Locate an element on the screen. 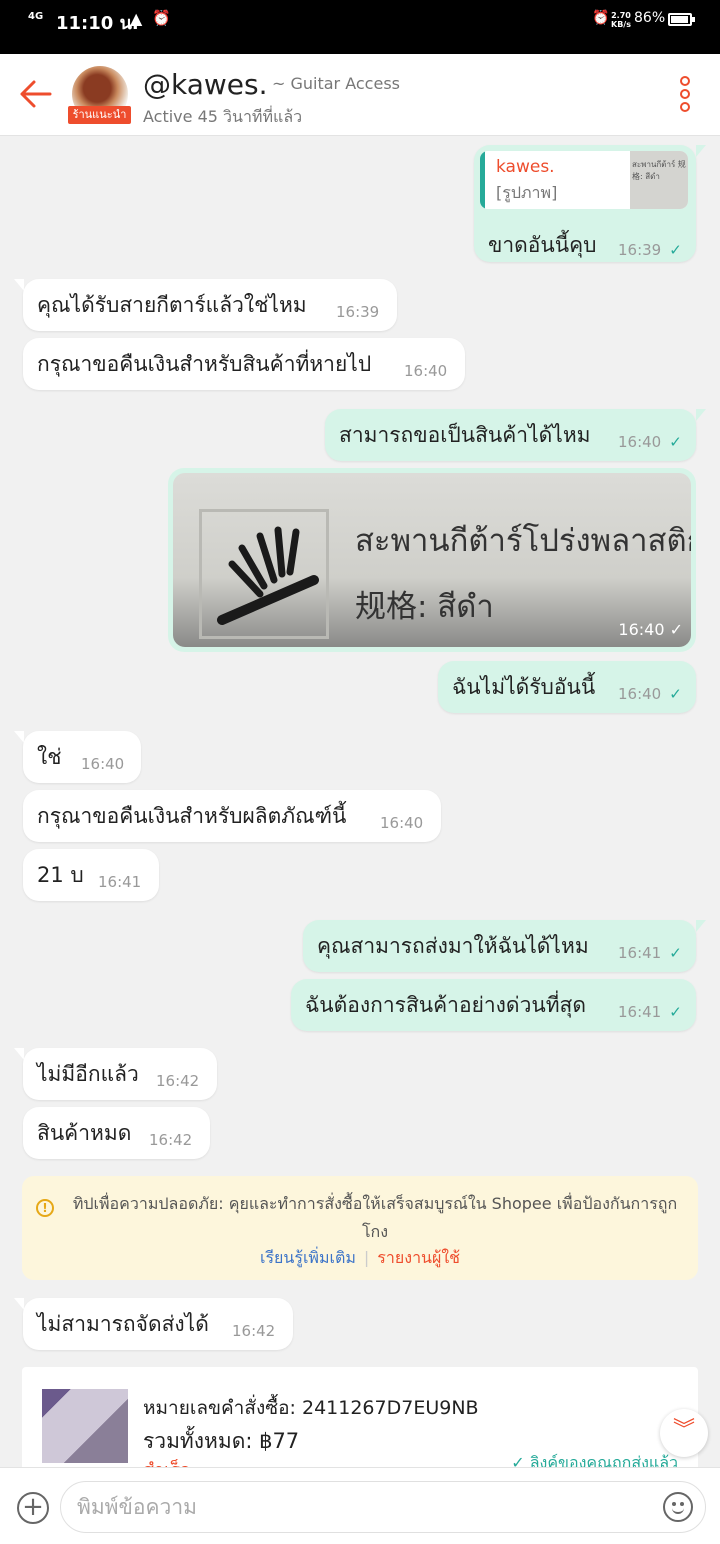 The image size is (720, 1544). message-text: ฉันไม่ได้รับอันนี้ is located at coordinates (524, 687).